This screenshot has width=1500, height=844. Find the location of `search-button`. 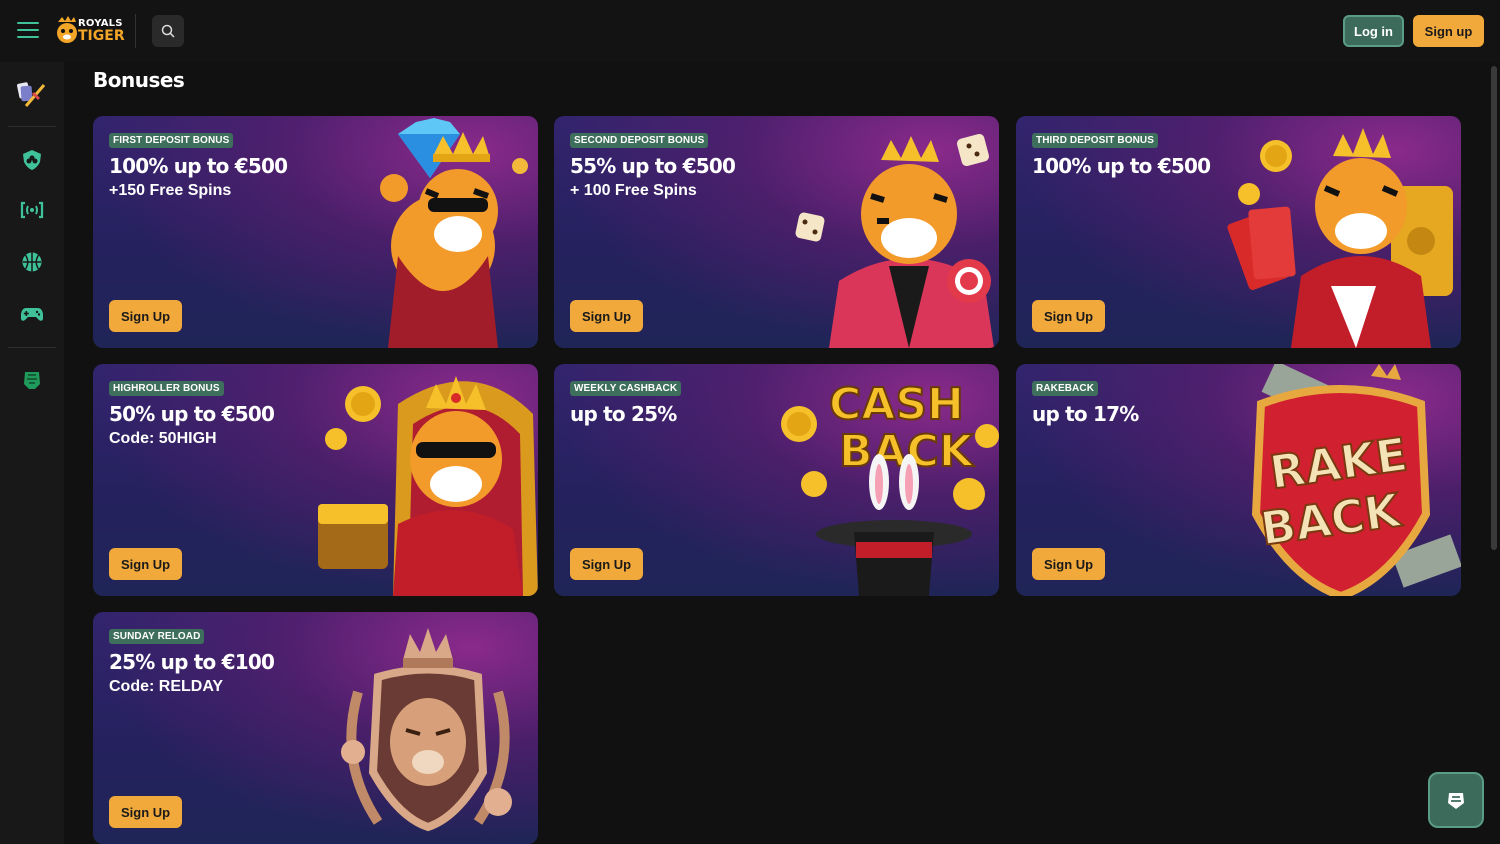

search-button is located at coordinates (168, 31).